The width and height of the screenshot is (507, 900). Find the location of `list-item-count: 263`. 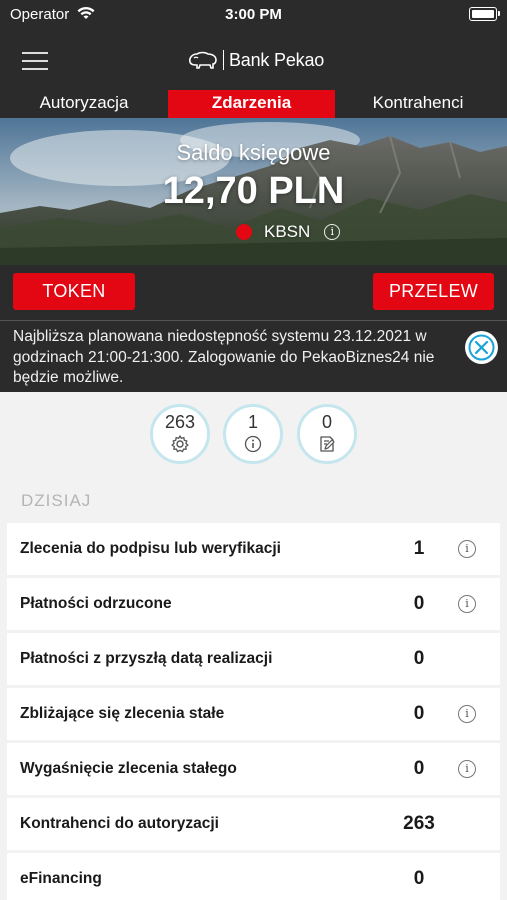

list-item-count: 263 is located at coordinates (419, 823).